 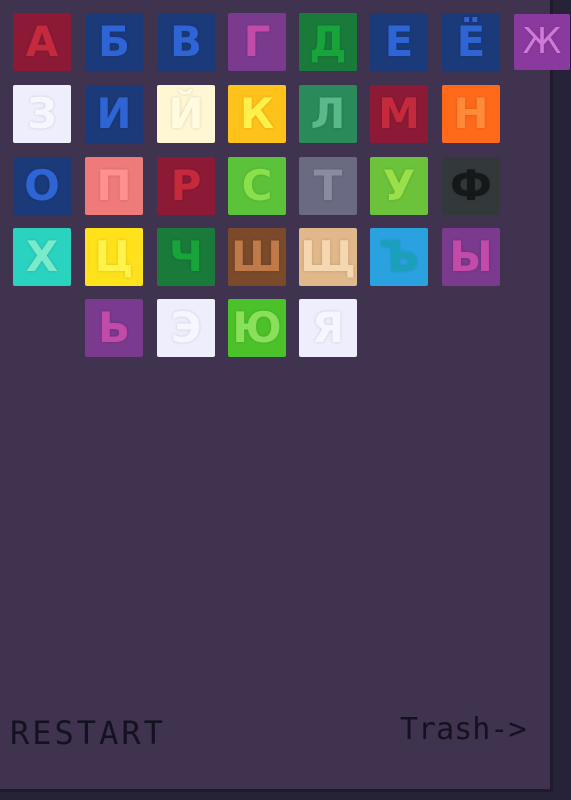 I want to click on tile-letter-25: Ш, so click(x=257, y=257).